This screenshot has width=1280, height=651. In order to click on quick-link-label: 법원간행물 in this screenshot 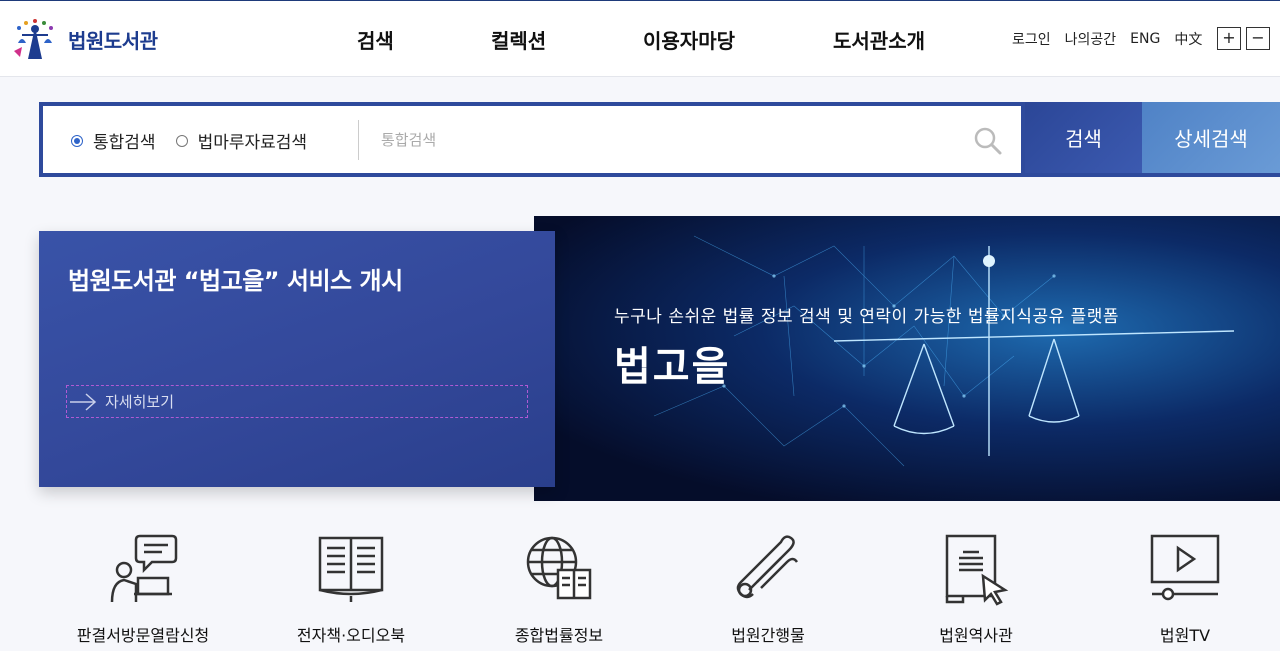, I will do `click(768, 635)`.